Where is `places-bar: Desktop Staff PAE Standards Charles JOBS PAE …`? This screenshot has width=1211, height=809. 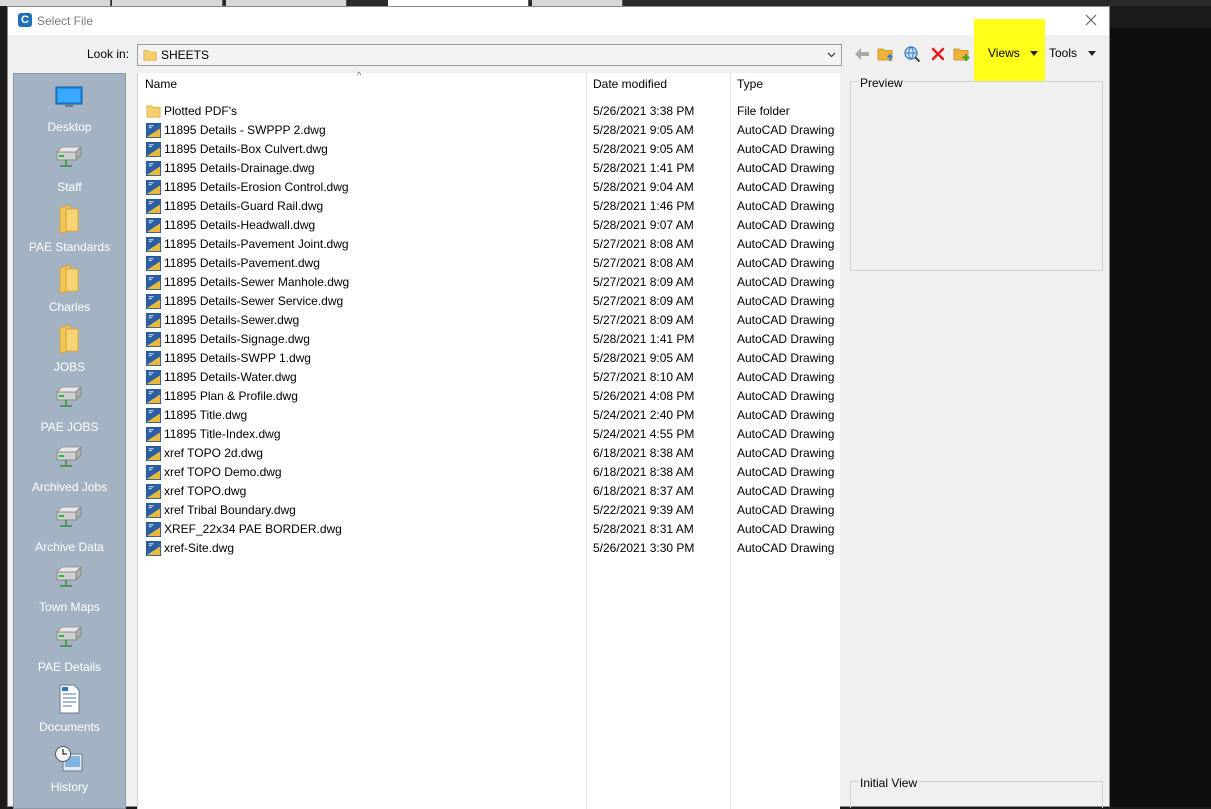
places-bar: Desktop Staff PAE Standards Charles JOBS PAE … is located at coordinates (69, 441).